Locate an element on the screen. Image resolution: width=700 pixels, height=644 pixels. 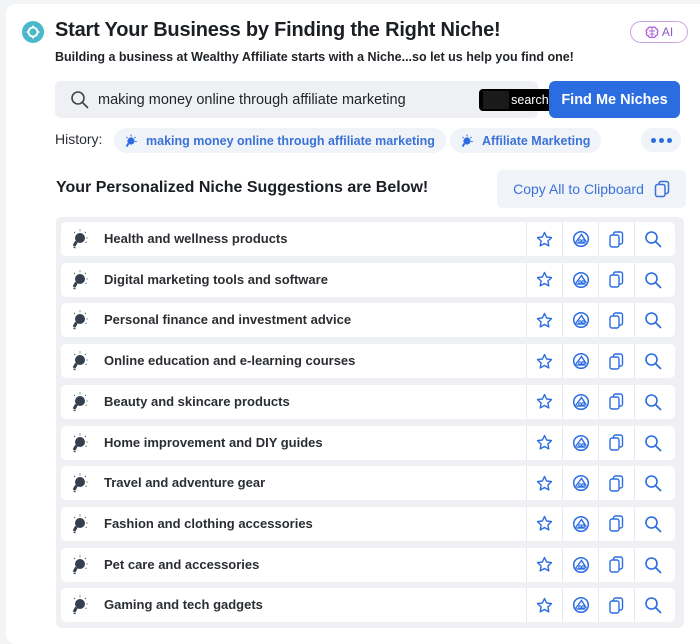
niche-suggestion-row: Health and wellness products is located at coordinates (368, 239).